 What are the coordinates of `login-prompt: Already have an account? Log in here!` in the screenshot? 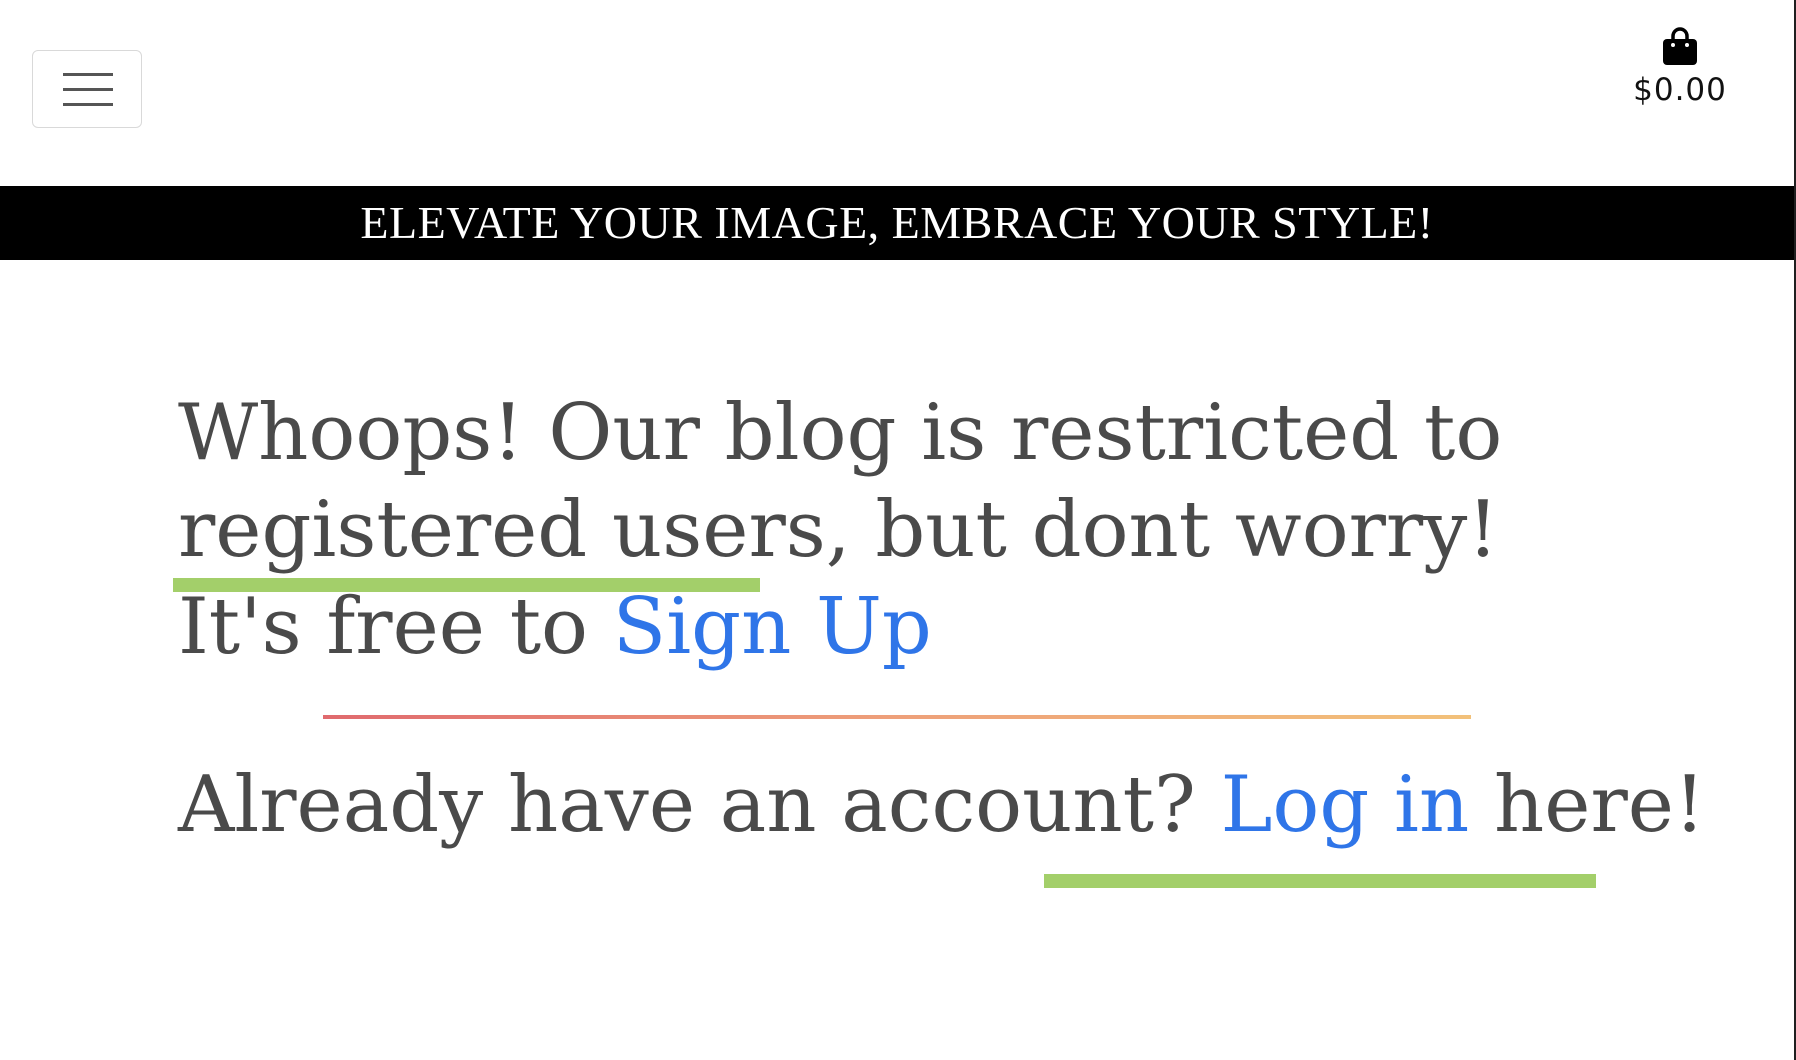 It's located at (941, 805).